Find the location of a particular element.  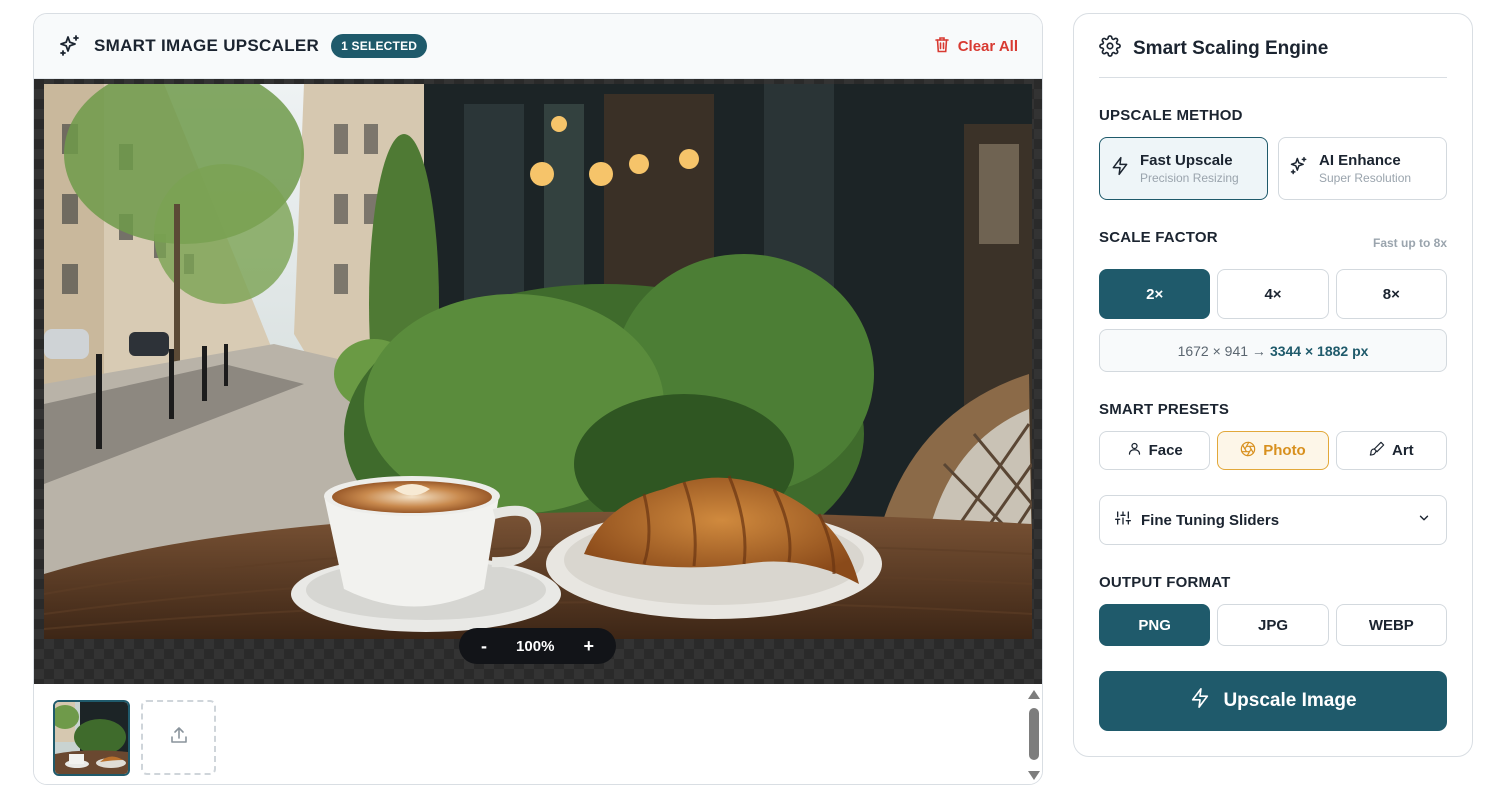

output-format-group: PNG JPG WEBP is located at coordinates (1273, 625).